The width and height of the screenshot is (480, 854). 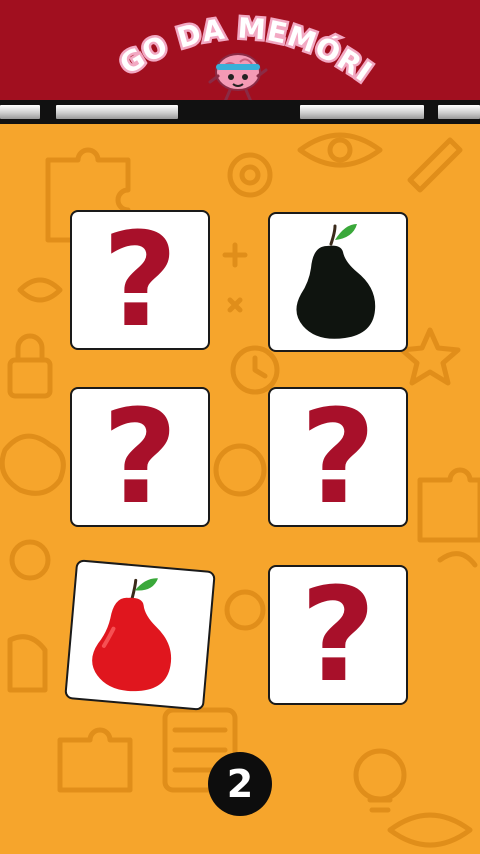 I want to click on page-number: 2, so click(x=240, y=784).